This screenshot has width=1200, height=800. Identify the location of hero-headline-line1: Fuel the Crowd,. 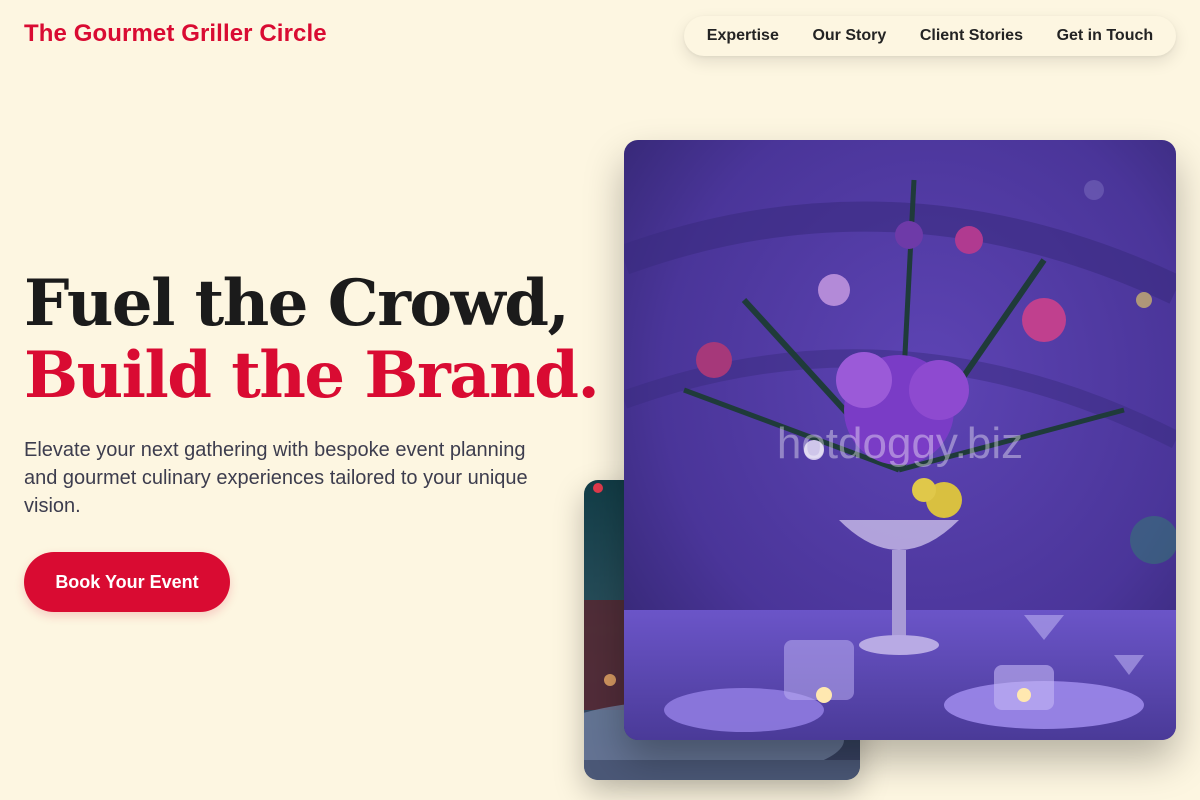
(297, 303).